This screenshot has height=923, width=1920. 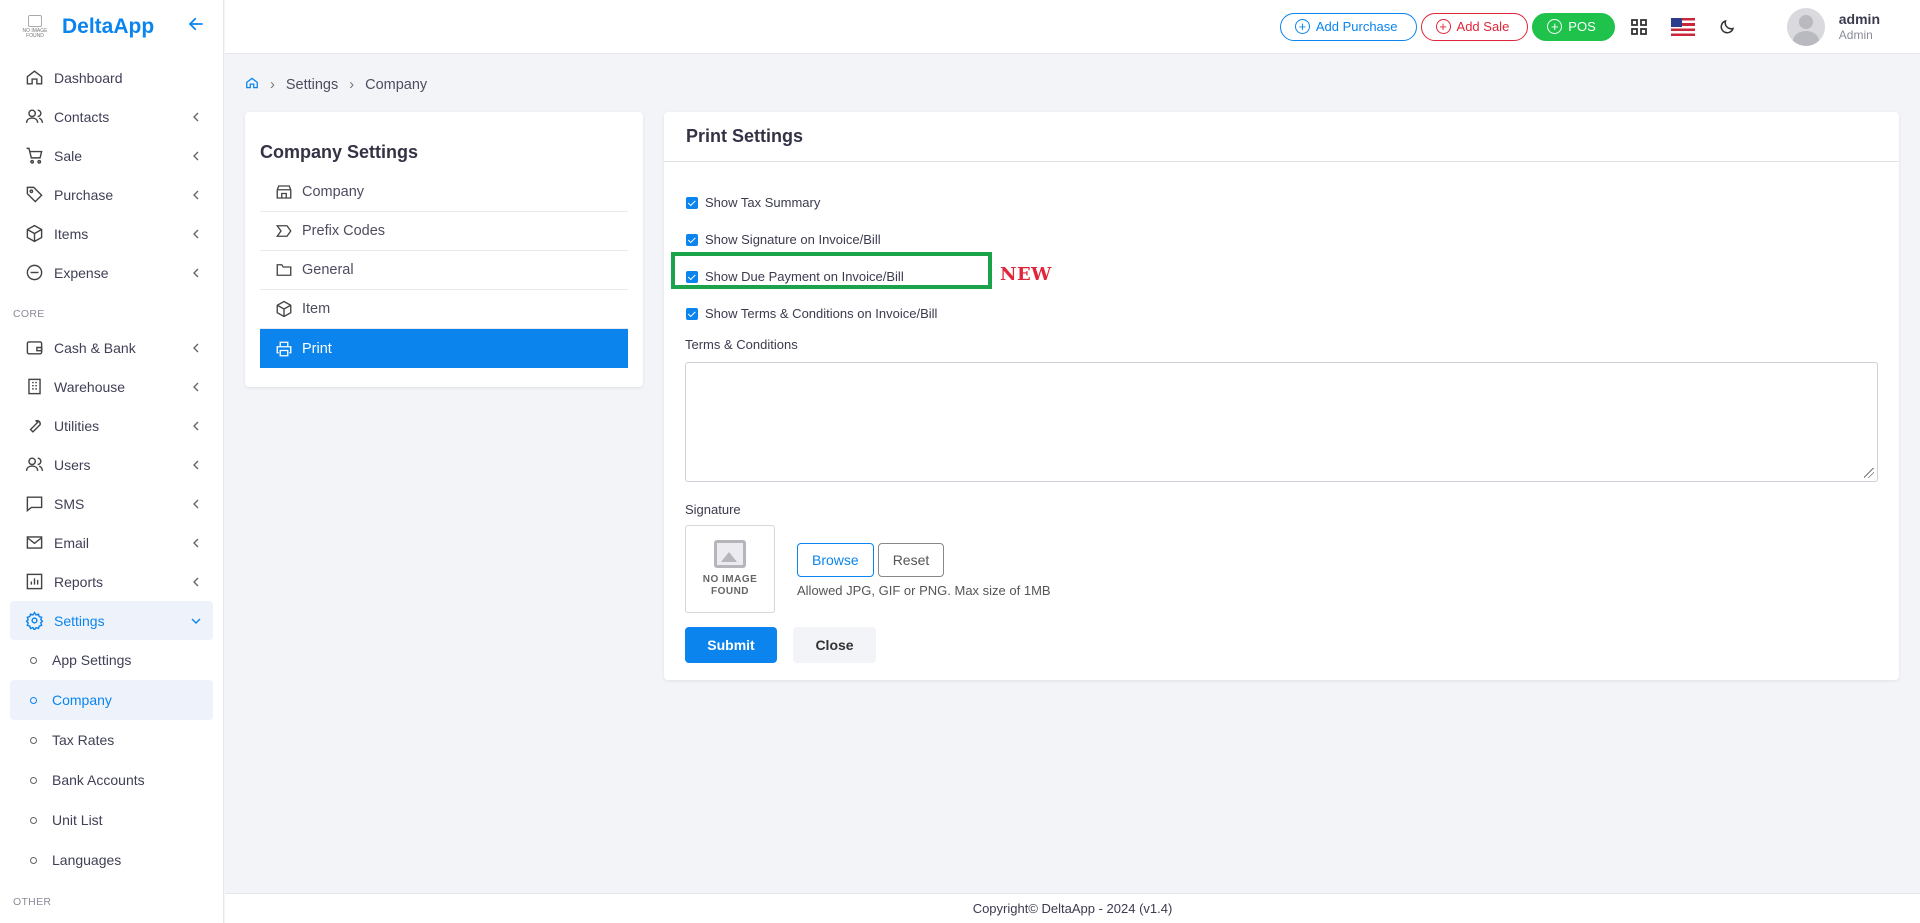 What do you see at coordinates (111, 155) in the screenshot?
I see `sidebar-item-sale: Sale` at bounding box center [111, 155].